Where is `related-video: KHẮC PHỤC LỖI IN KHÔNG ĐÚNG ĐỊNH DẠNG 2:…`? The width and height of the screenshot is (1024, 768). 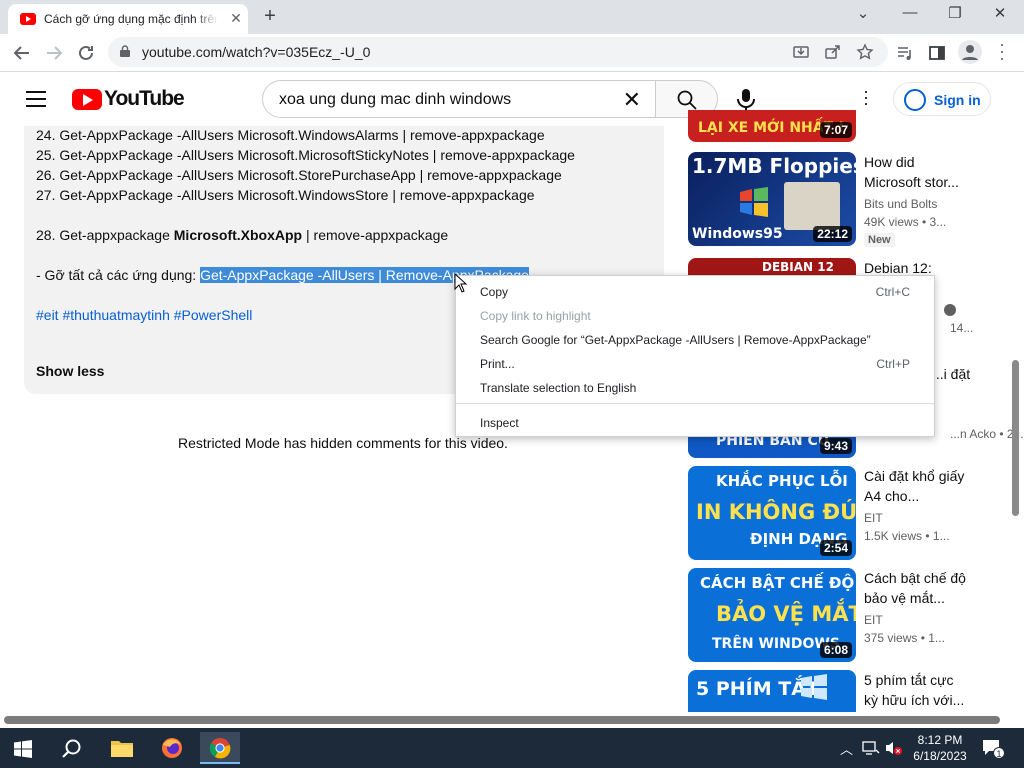 related-video: KHẮC PHỤC LỖI IN KHÔNG ĐÚNG ĐỊNH DẠNG 2:… is located at coordinates (828, 513).